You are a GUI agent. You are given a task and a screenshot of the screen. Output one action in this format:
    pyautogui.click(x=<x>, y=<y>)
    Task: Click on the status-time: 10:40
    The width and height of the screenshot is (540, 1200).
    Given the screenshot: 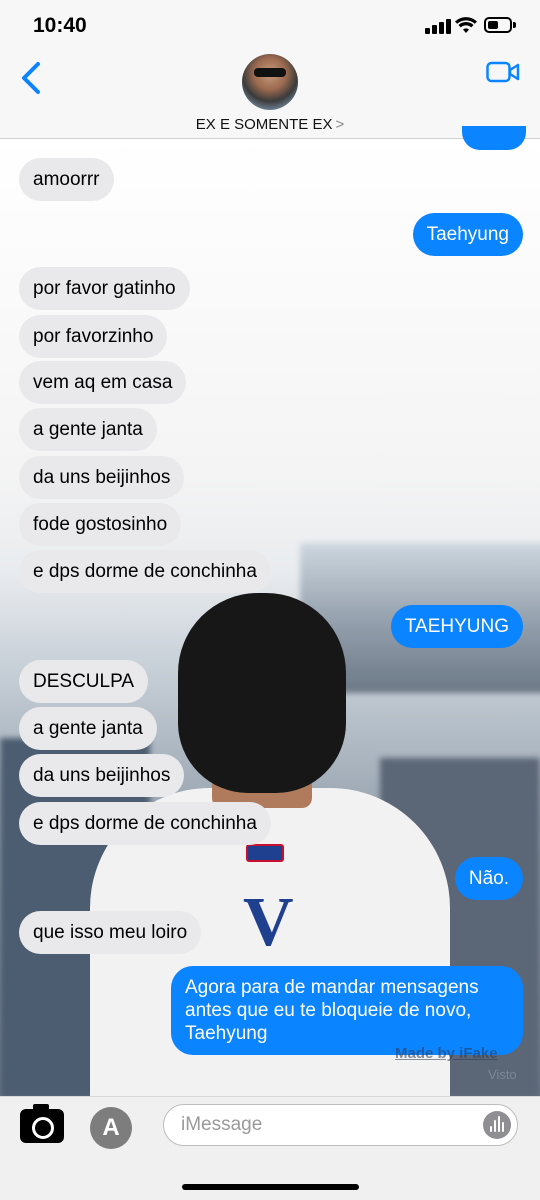 What is the action you would take?
    pyautogui.click(x=60, y=25)
    